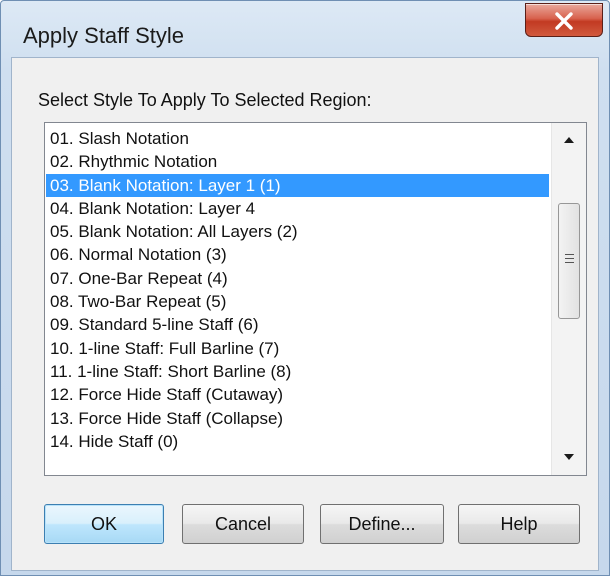 The width and height of the screenshot is (610, 576). I want to click on list-item: 14. Hide Staff (0), so click(297, 441).